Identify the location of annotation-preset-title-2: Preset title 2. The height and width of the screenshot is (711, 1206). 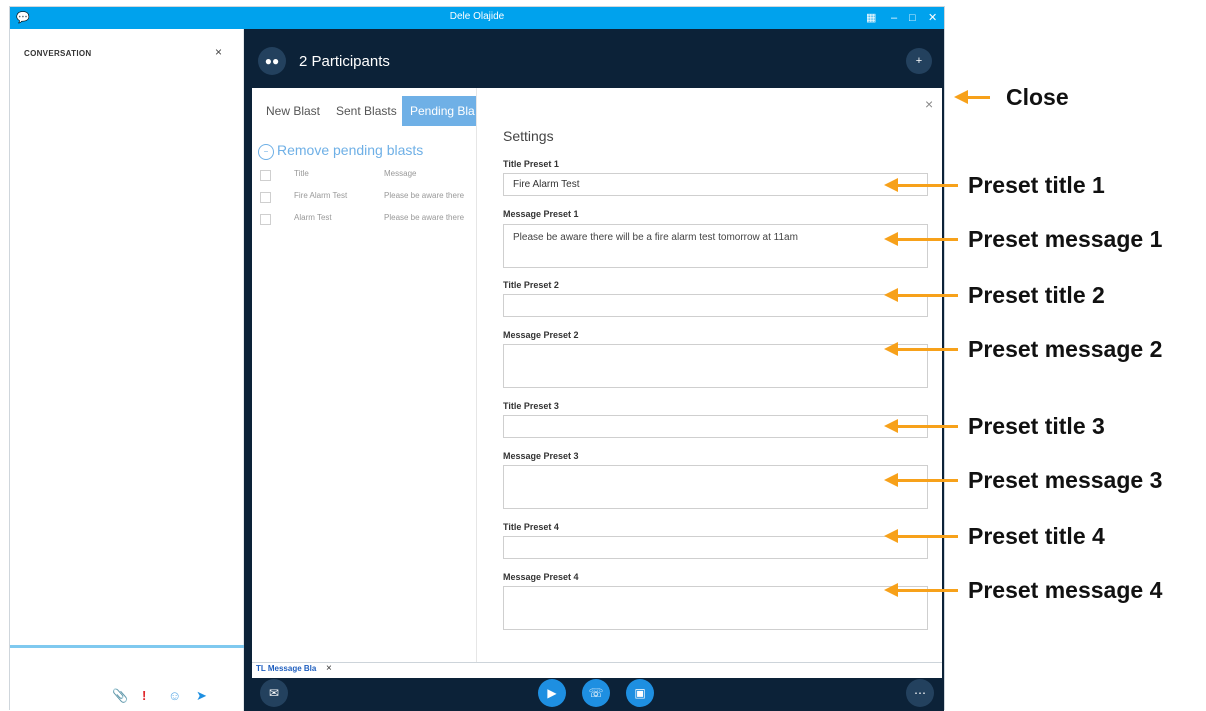
(1036, 295).